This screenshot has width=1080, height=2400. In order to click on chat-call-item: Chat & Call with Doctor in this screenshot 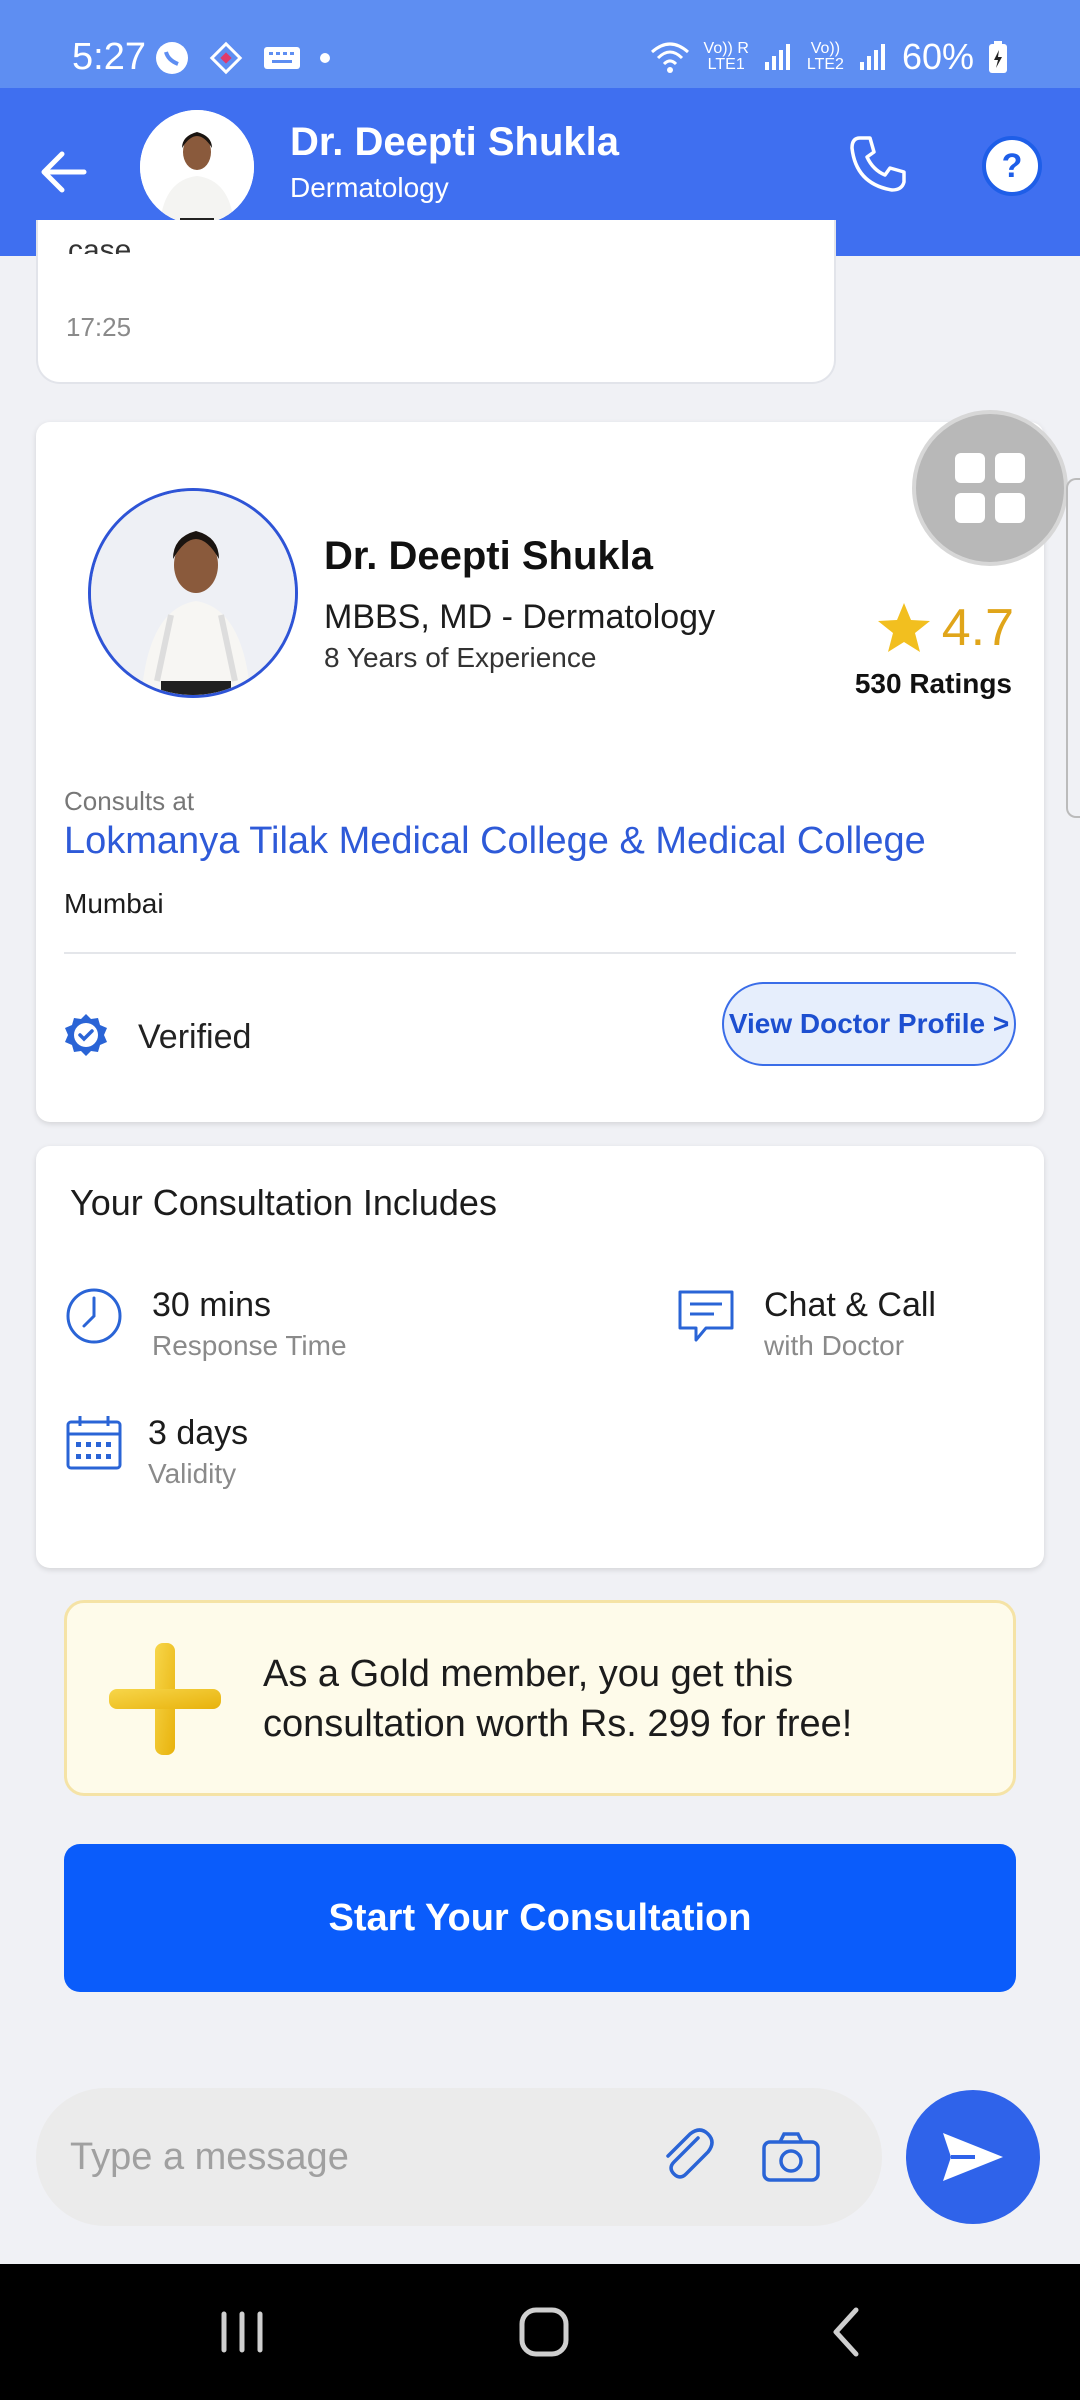, I will do `click(846, 1331)`.